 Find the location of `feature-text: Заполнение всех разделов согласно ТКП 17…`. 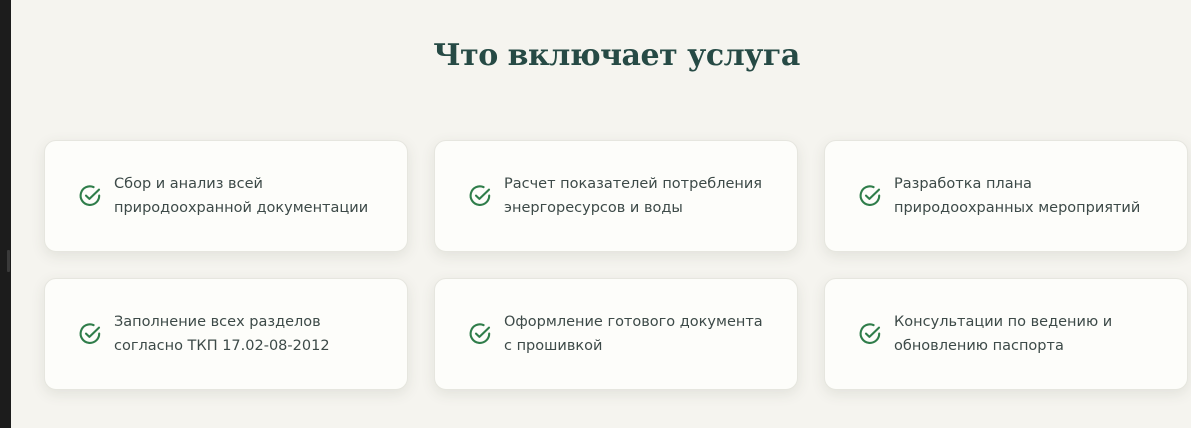

feature-text: Заполнение всех разделов согласно ТКП 17… is located at coordinates (222, 334).